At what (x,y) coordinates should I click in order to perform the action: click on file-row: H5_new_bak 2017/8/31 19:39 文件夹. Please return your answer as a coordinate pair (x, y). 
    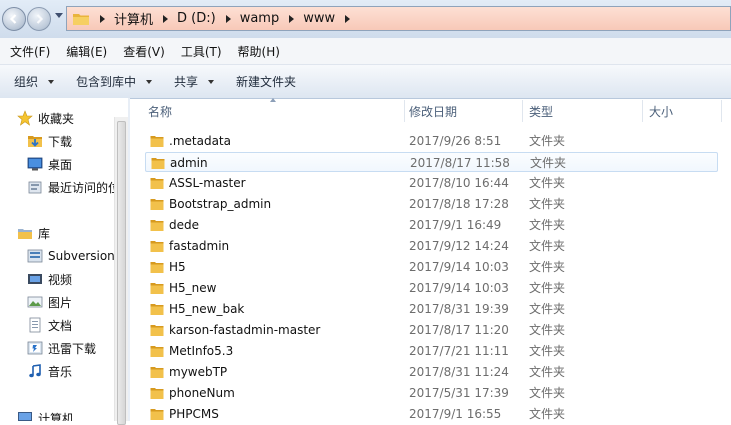
    Looking at the image, I should click on (431, 309).